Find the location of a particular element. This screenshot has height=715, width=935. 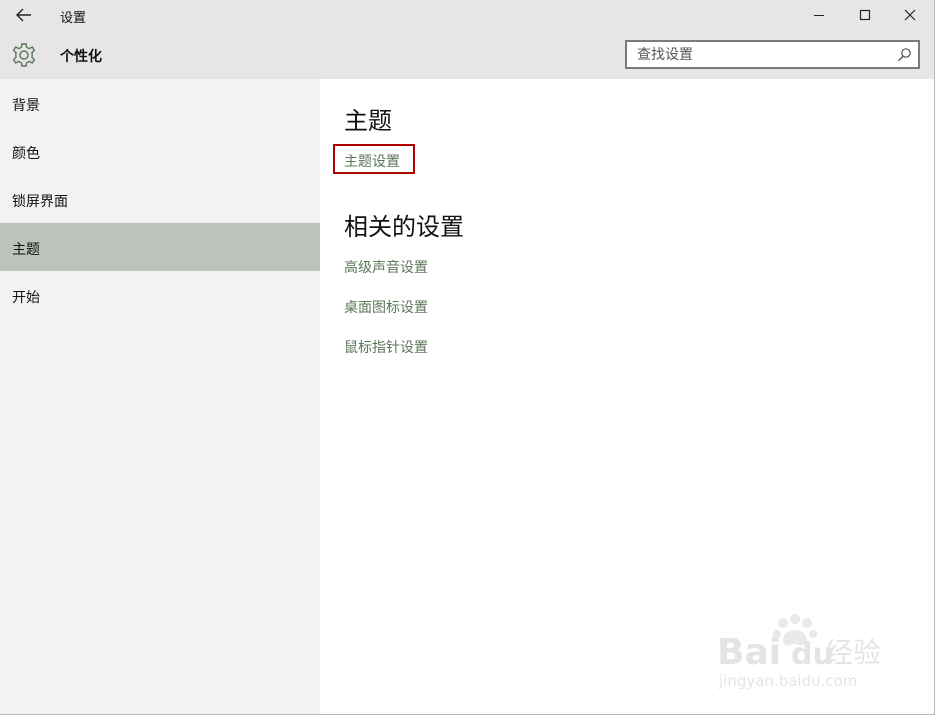

sidebar-item-themes: 主题 is located at coordinates (160, 247).